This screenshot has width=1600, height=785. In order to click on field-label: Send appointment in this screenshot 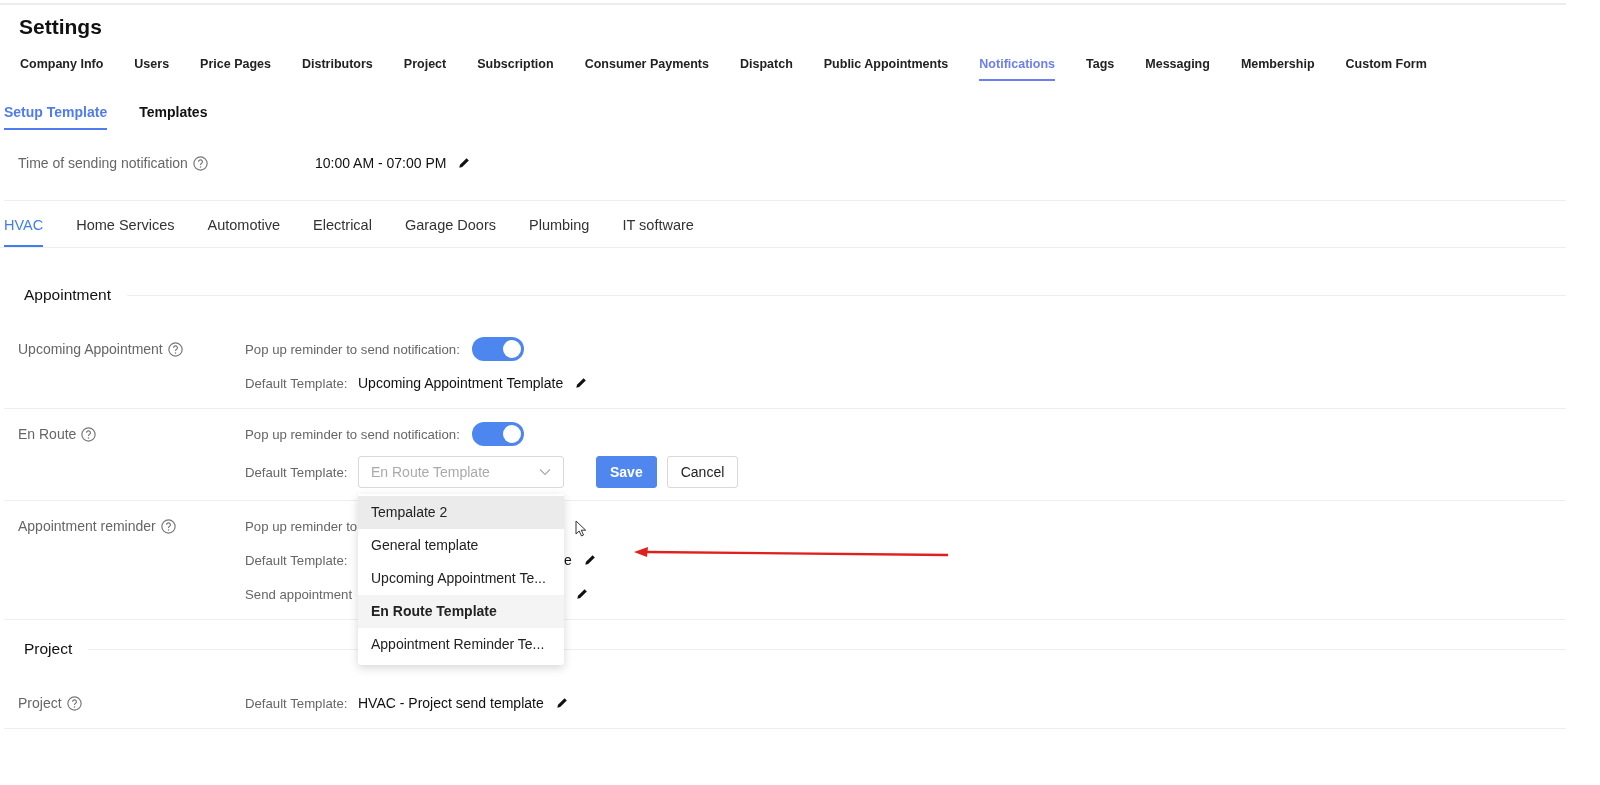, I will do `click(299, 594)`.